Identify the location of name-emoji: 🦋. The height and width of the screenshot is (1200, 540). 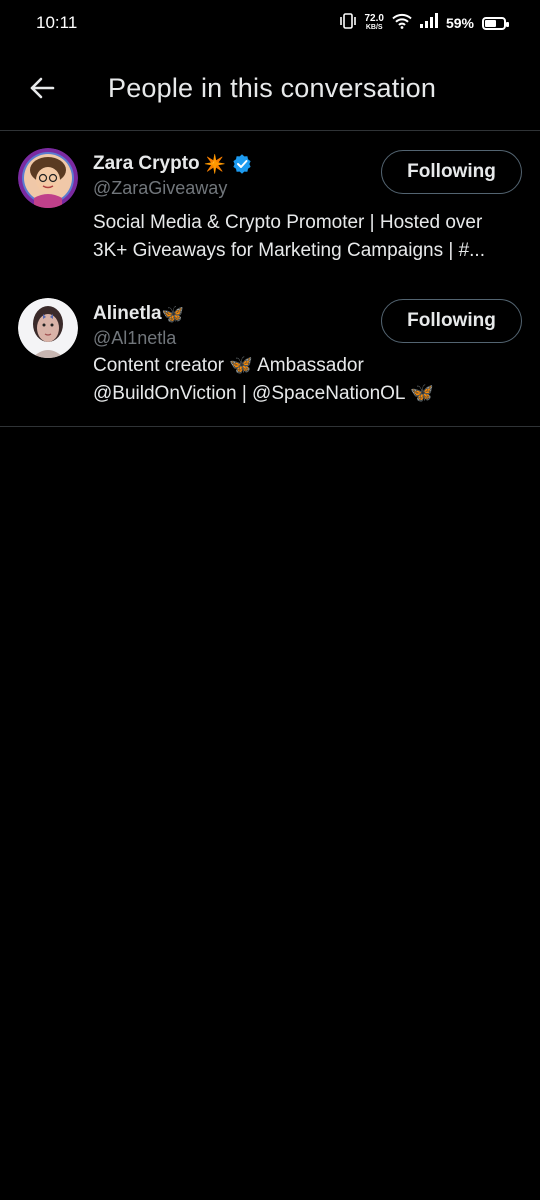
(173, 314).